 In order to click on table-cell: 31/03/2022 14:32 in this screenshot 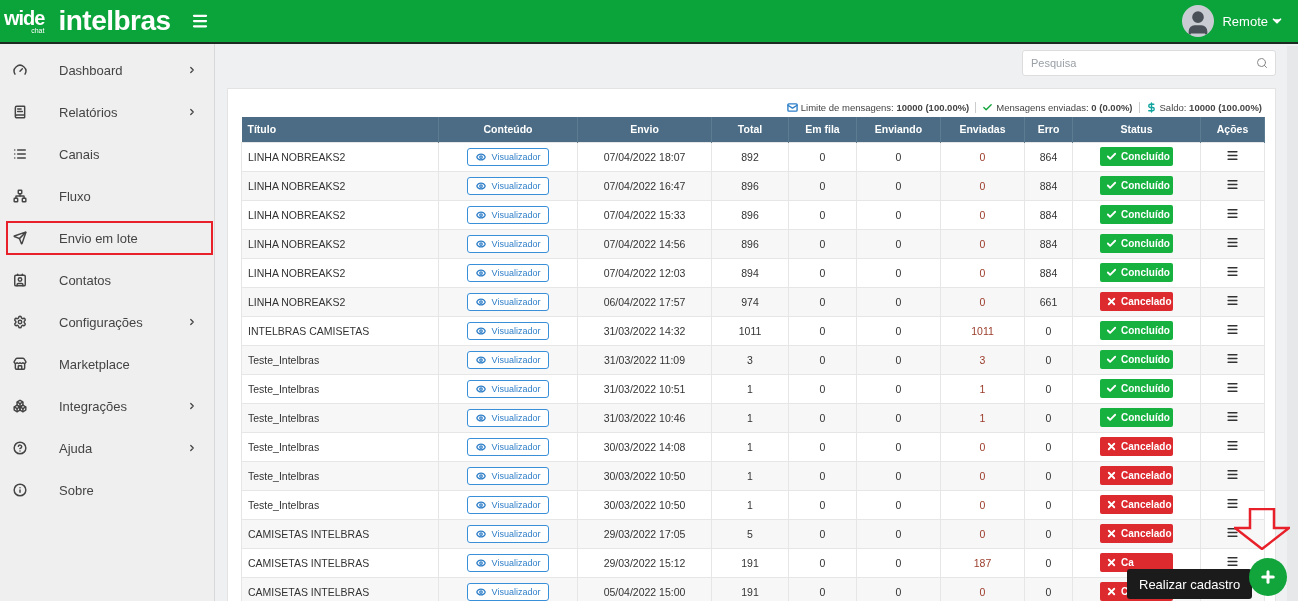, I will do `click(644, 330)`.